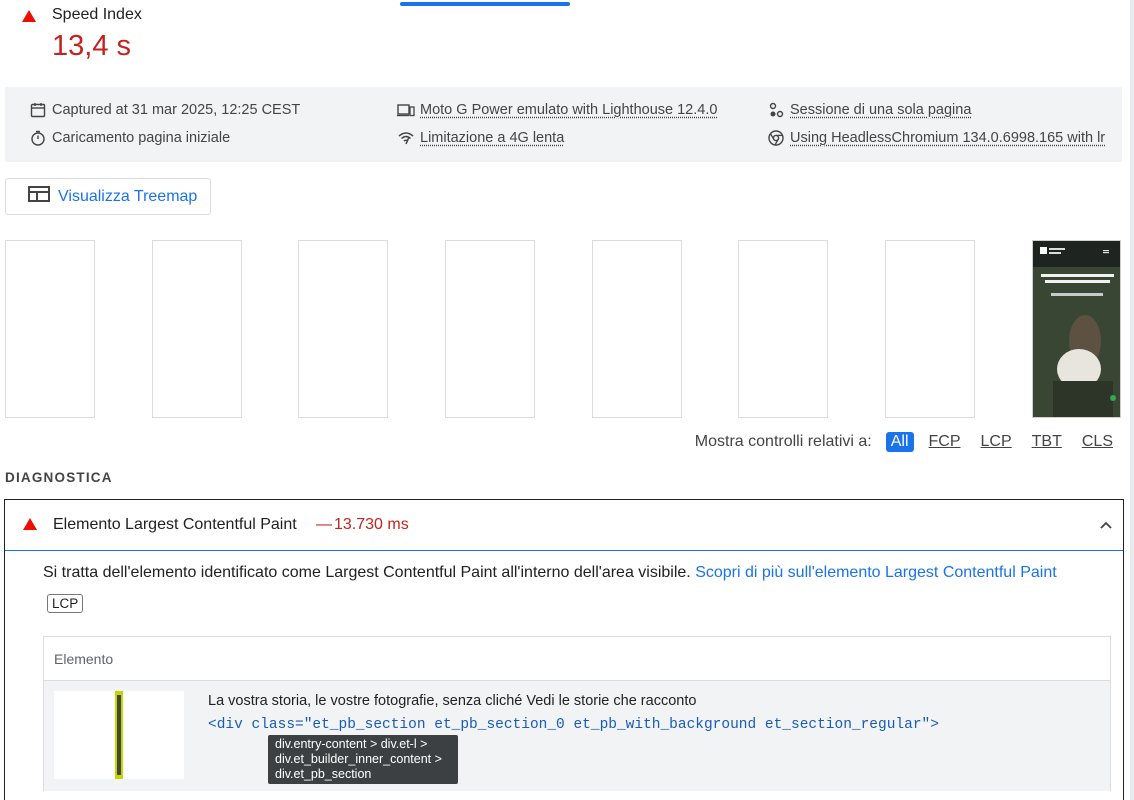 This screenshot has height=800, width=1134. What do you see at coordinates (899, 442) in the screenshot?
I see `filter-all: All` at bounding box center [899, 442].